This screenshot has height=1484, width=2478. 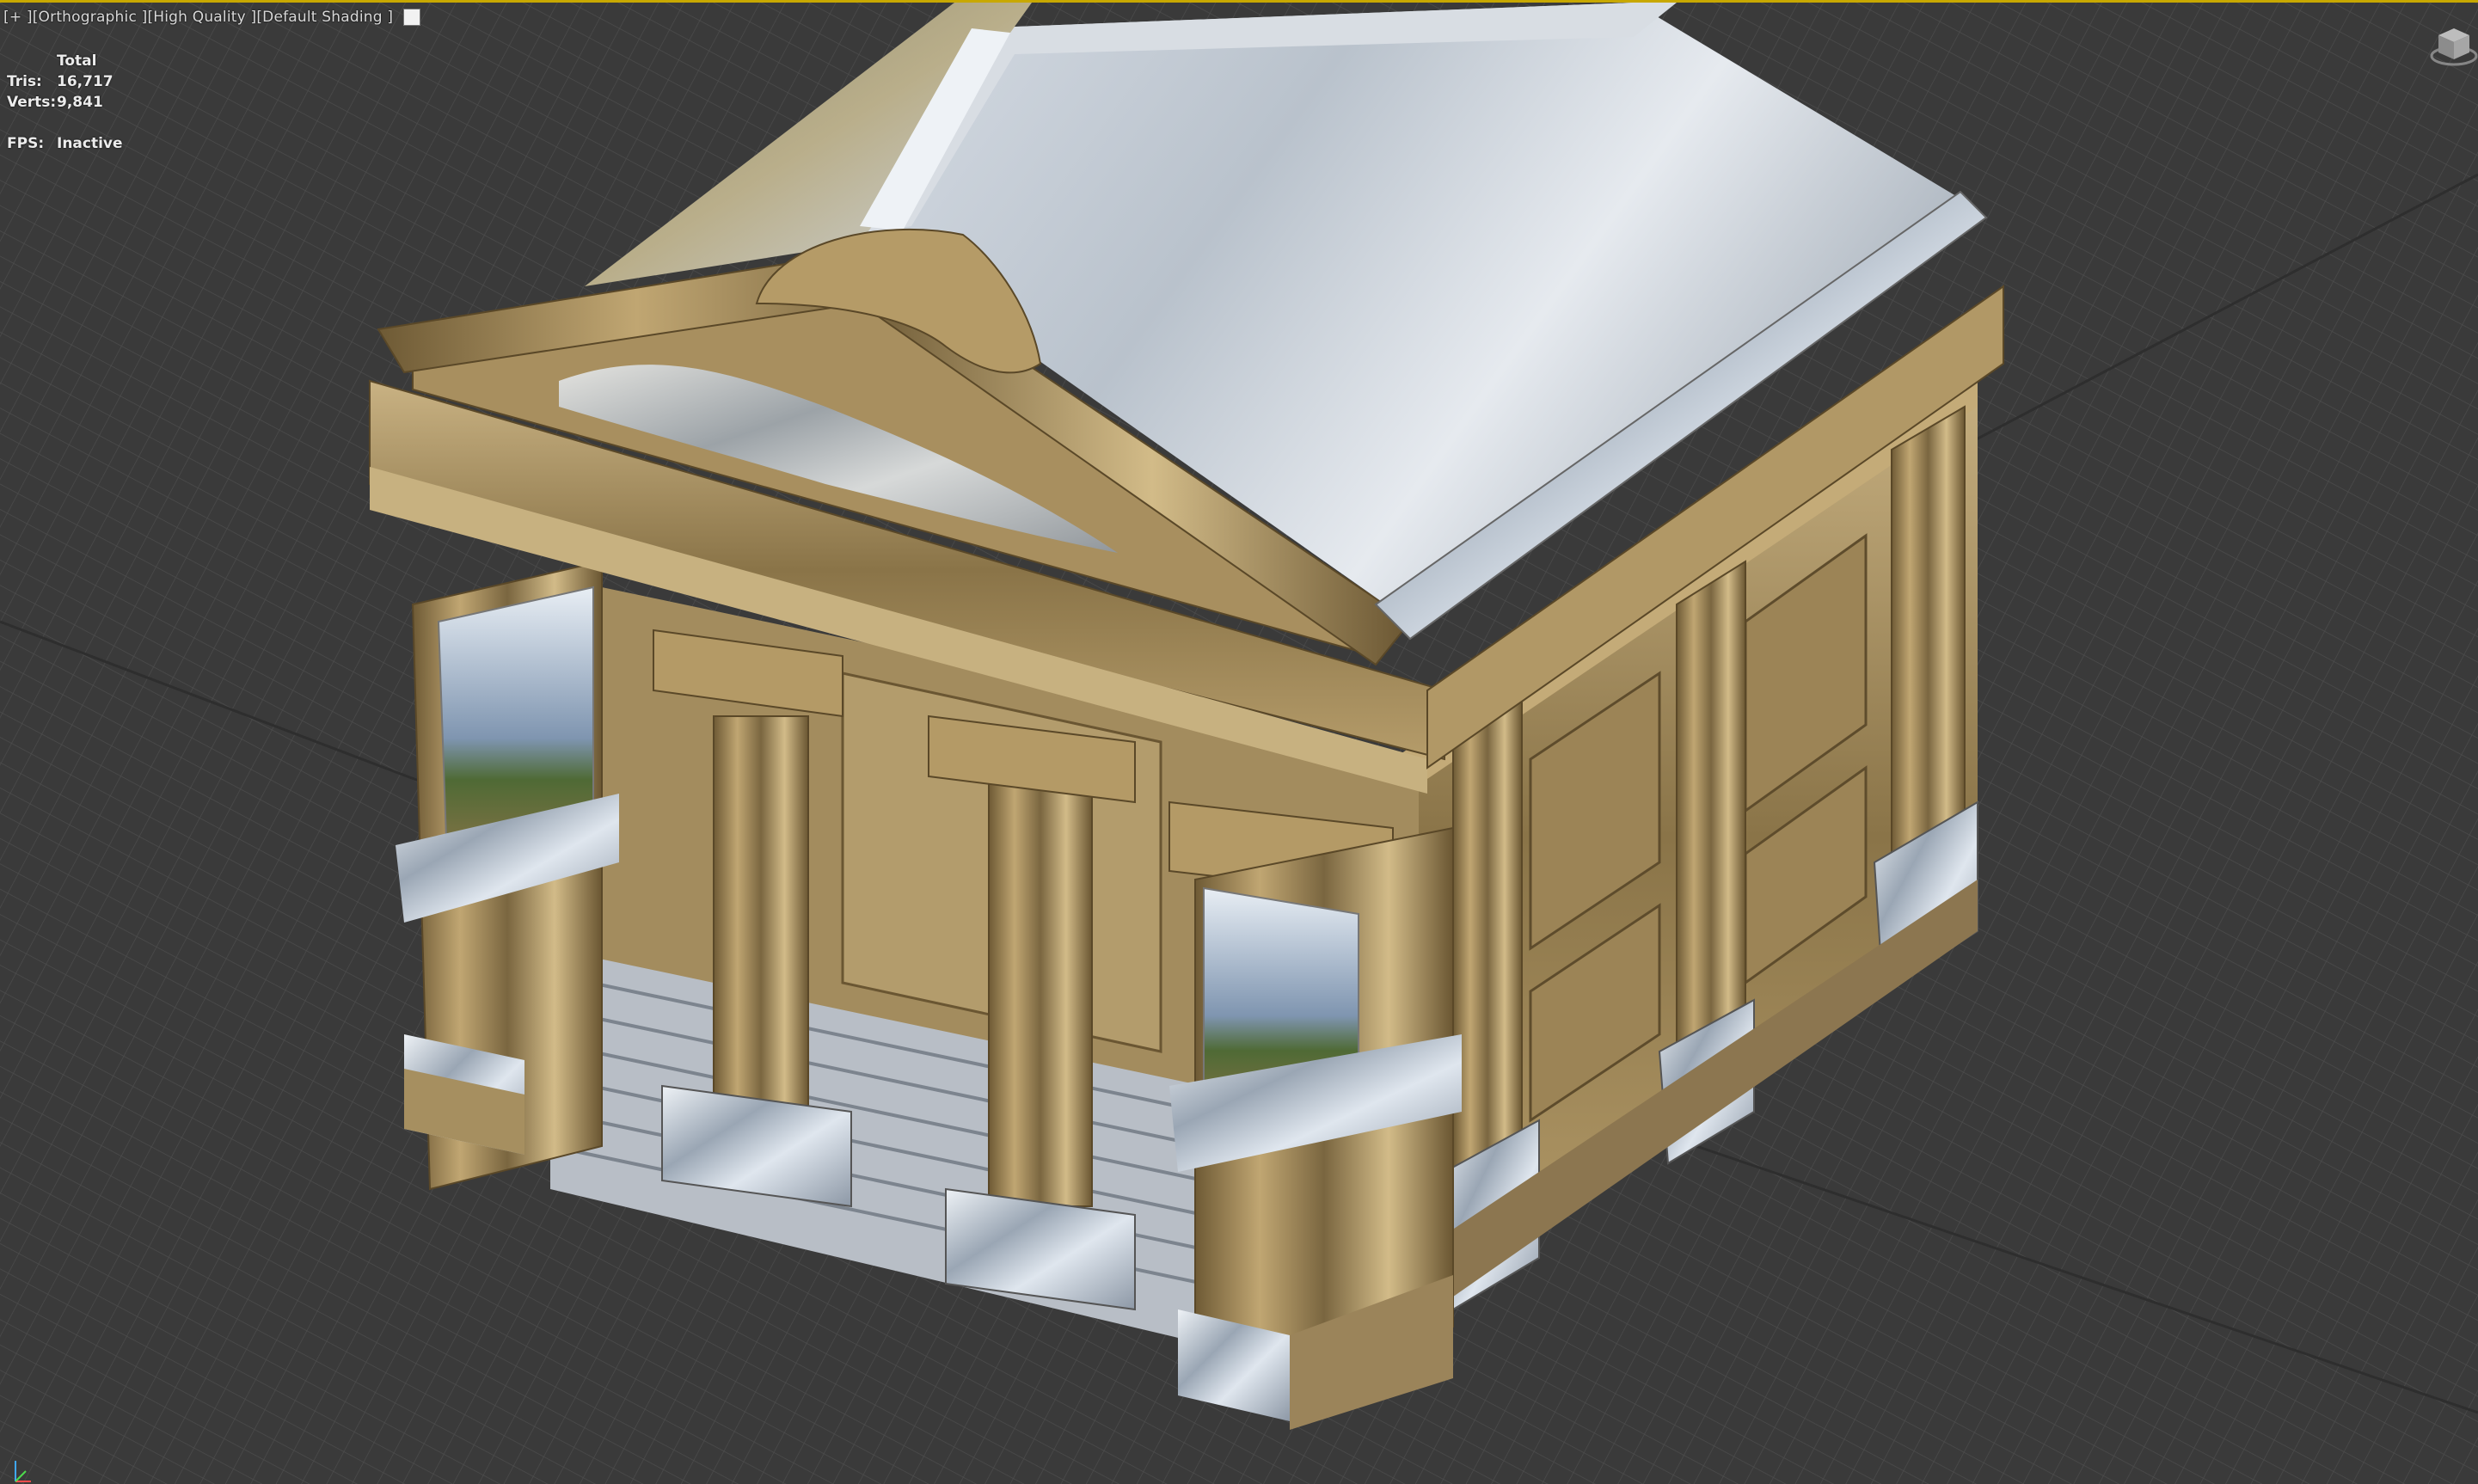 I want to click on shading-swatch-icon, so click(x=412, y=17).